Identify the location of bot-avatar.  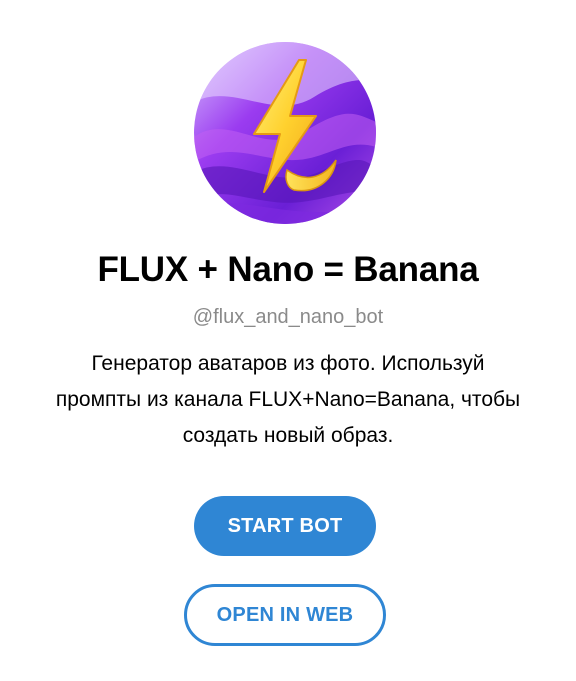
(285, 133).